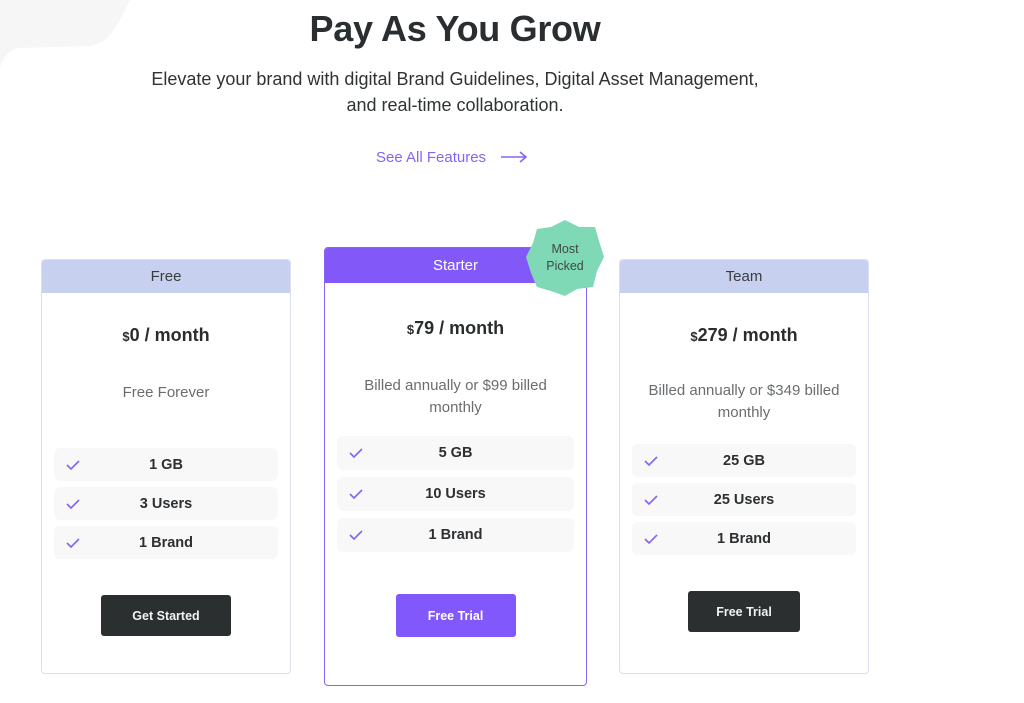 The width and height of the screenshot is (1024, 703). I want to click on badge-line-1: Most, so click(565, 249).